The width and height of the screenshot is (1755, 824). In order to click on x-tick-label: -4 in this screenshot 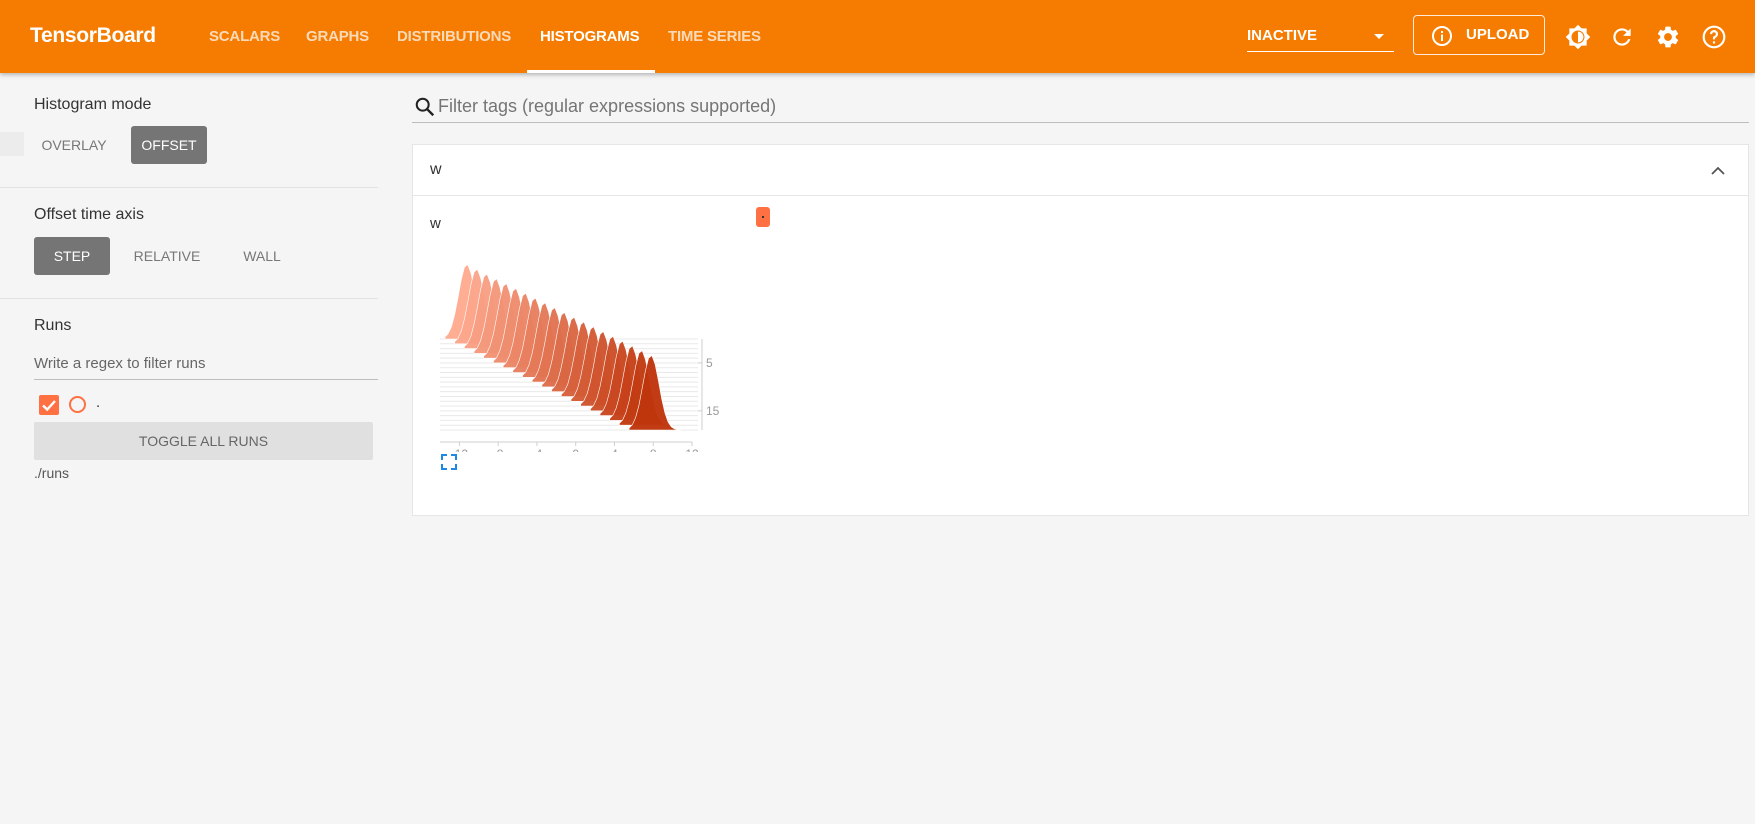, I will do `click(537, 449)`.